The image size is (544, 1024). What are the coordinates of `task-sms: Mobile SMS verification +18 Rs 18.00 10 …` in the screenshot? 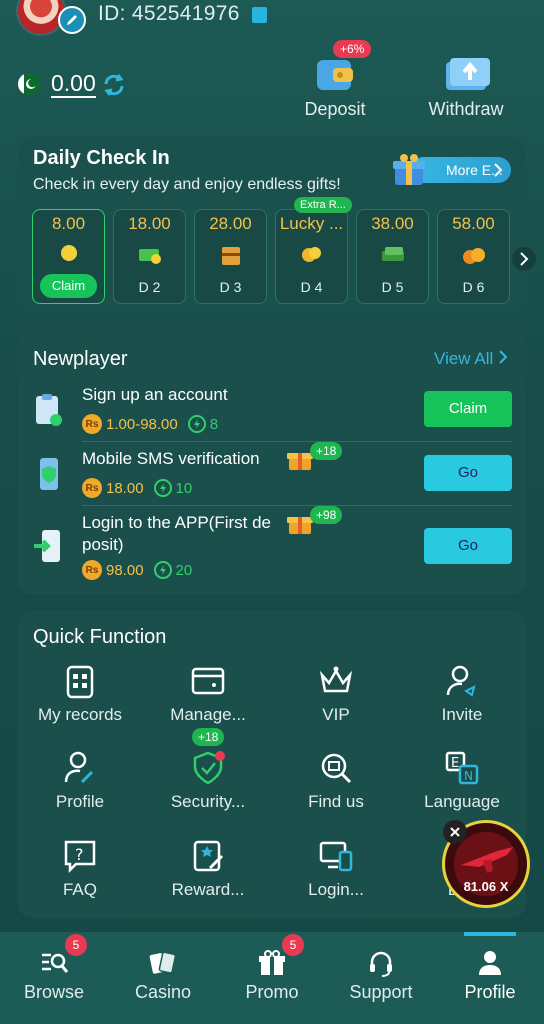 It's located at (272, 474).